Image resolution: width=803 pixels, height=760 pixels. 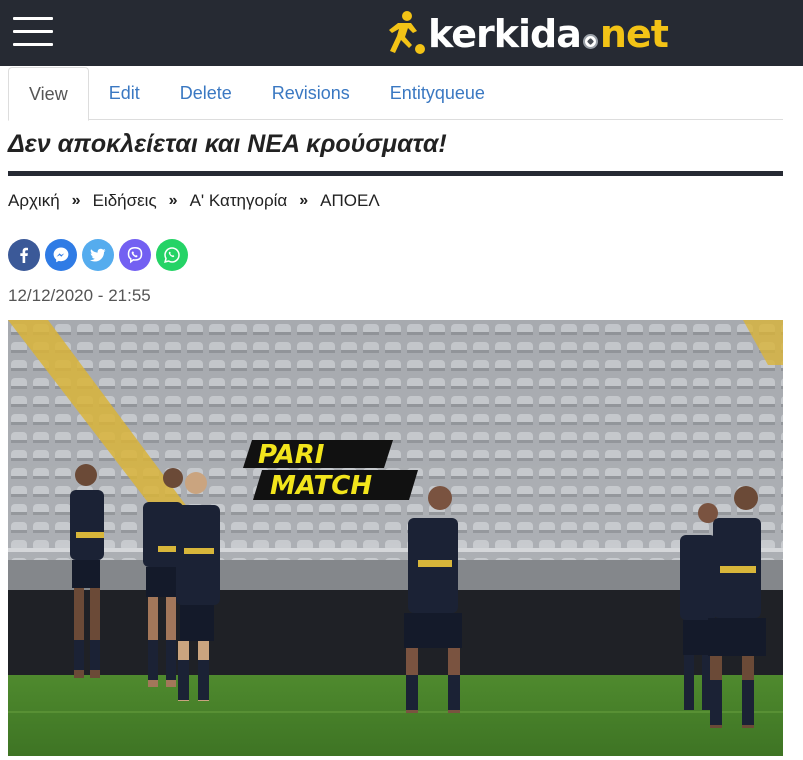 What do you see at coordinates (505, 34) in the screenshot?
I see `logo-text-kerkida: kerkida` at bounding box center [505, 34].